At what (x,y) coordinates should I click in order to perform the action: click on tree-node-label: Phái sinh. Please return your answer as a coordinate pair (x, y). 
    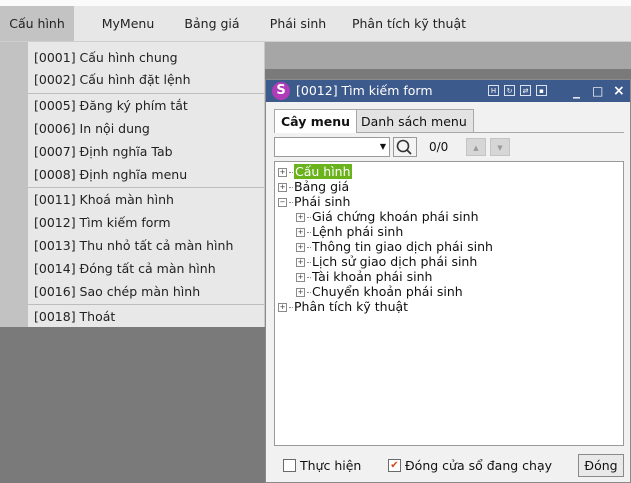
    Looking at the image, I should click on (322, 201).